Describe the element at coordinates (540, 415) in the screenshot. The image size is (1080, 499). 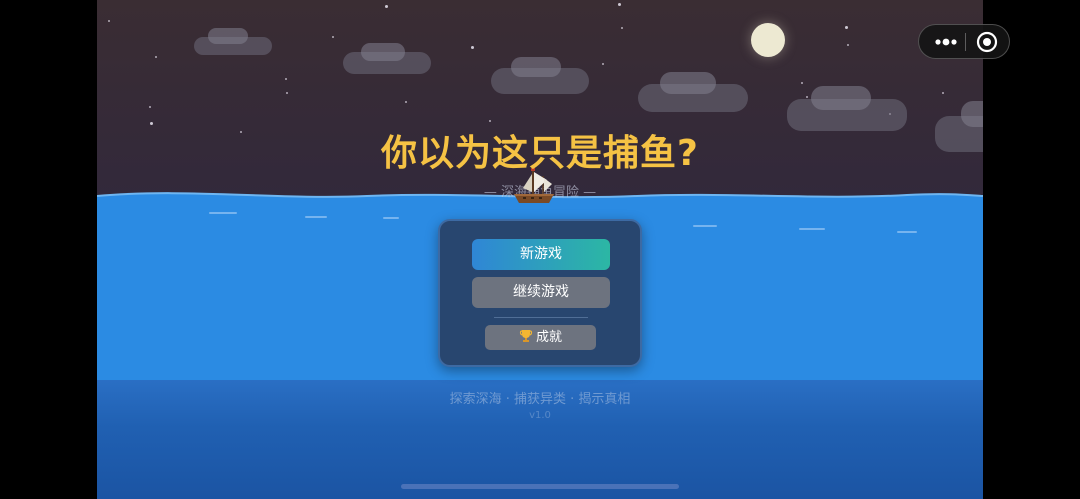
I see `version-label: v1.0` at that location.